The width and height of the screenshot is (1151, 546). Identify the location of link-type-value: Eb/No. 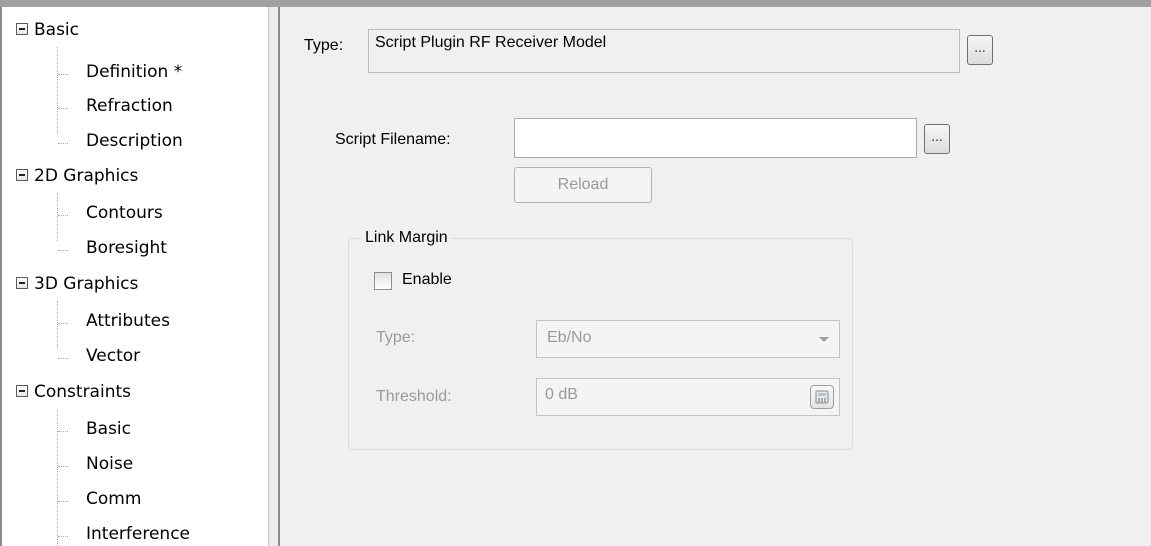
(569, 337).